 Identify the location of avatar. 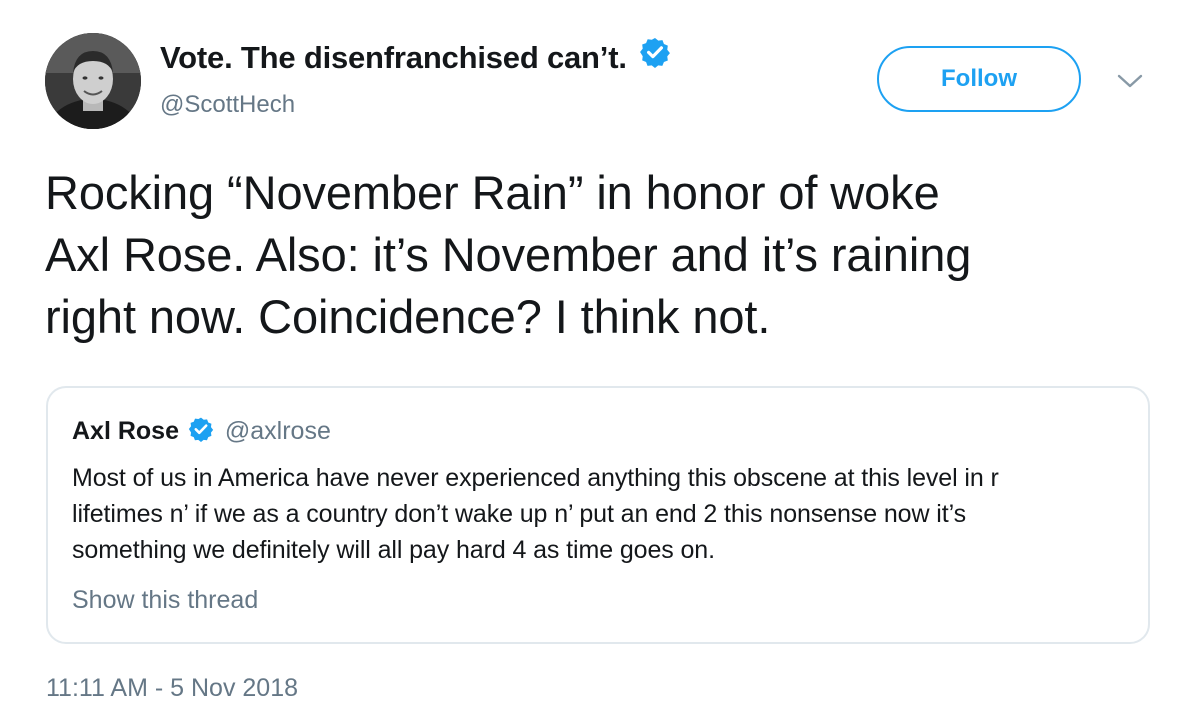
(93, 81).